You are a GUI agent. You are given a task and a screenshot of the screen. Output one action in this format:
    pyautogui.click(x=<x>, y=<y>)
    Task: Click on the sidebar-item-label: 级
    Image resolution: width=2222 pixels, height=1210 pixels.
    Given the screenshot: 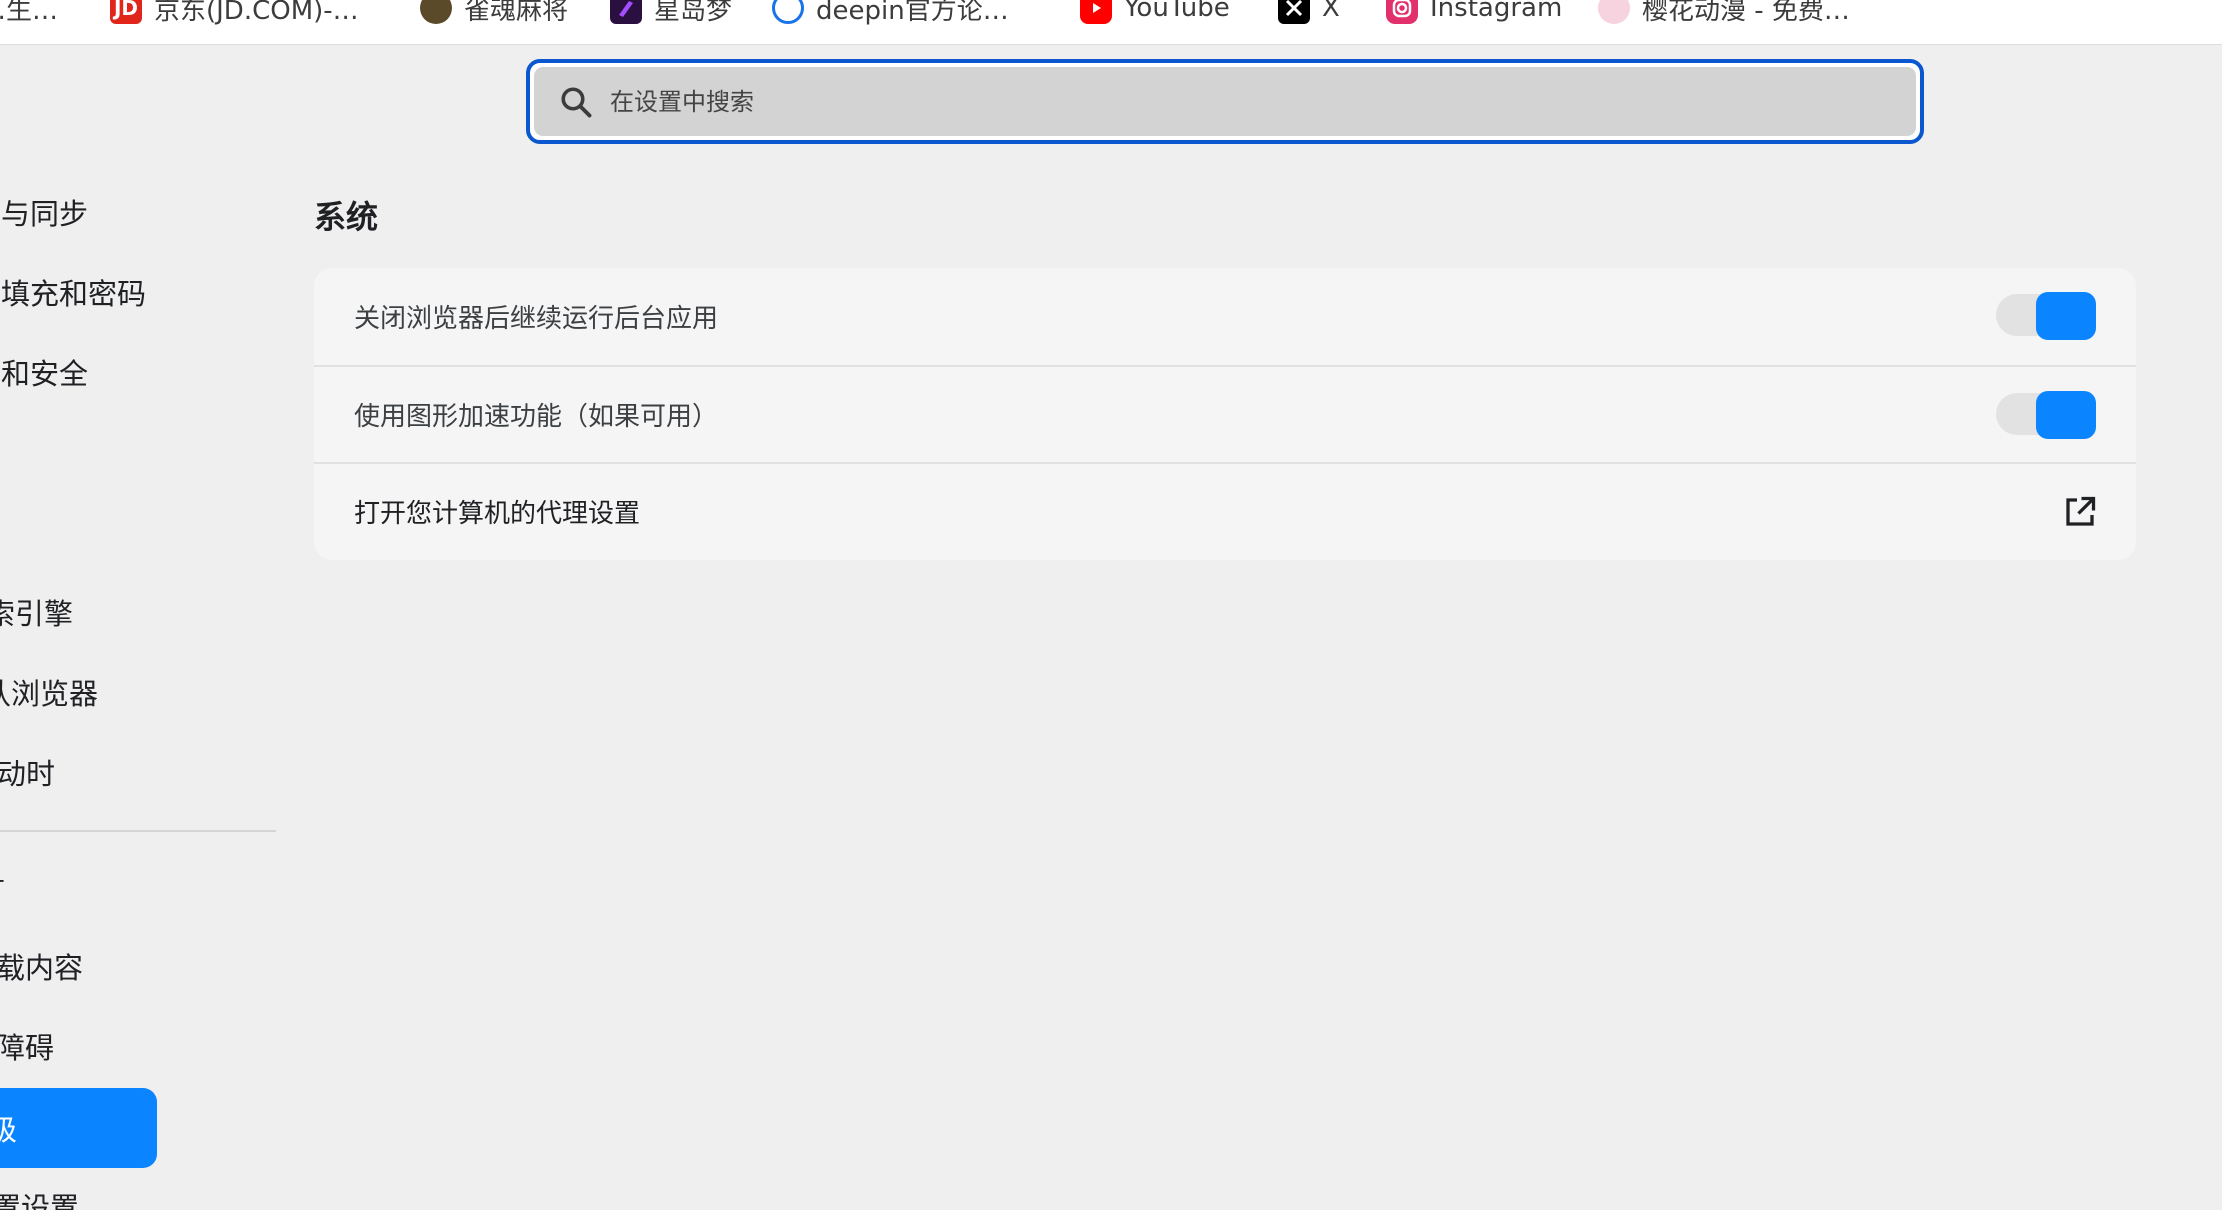 What is the action you would take?
    pyautogui.click(x=9, y=1130)
    